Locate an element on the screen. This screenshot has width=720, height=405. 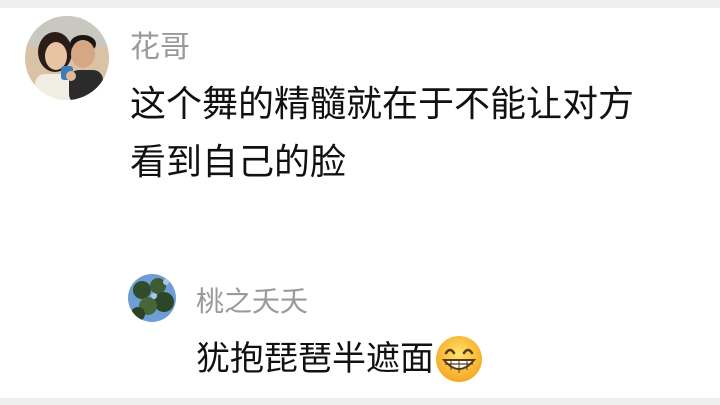
reply-user-avatar is located at coordinates (152, 298).